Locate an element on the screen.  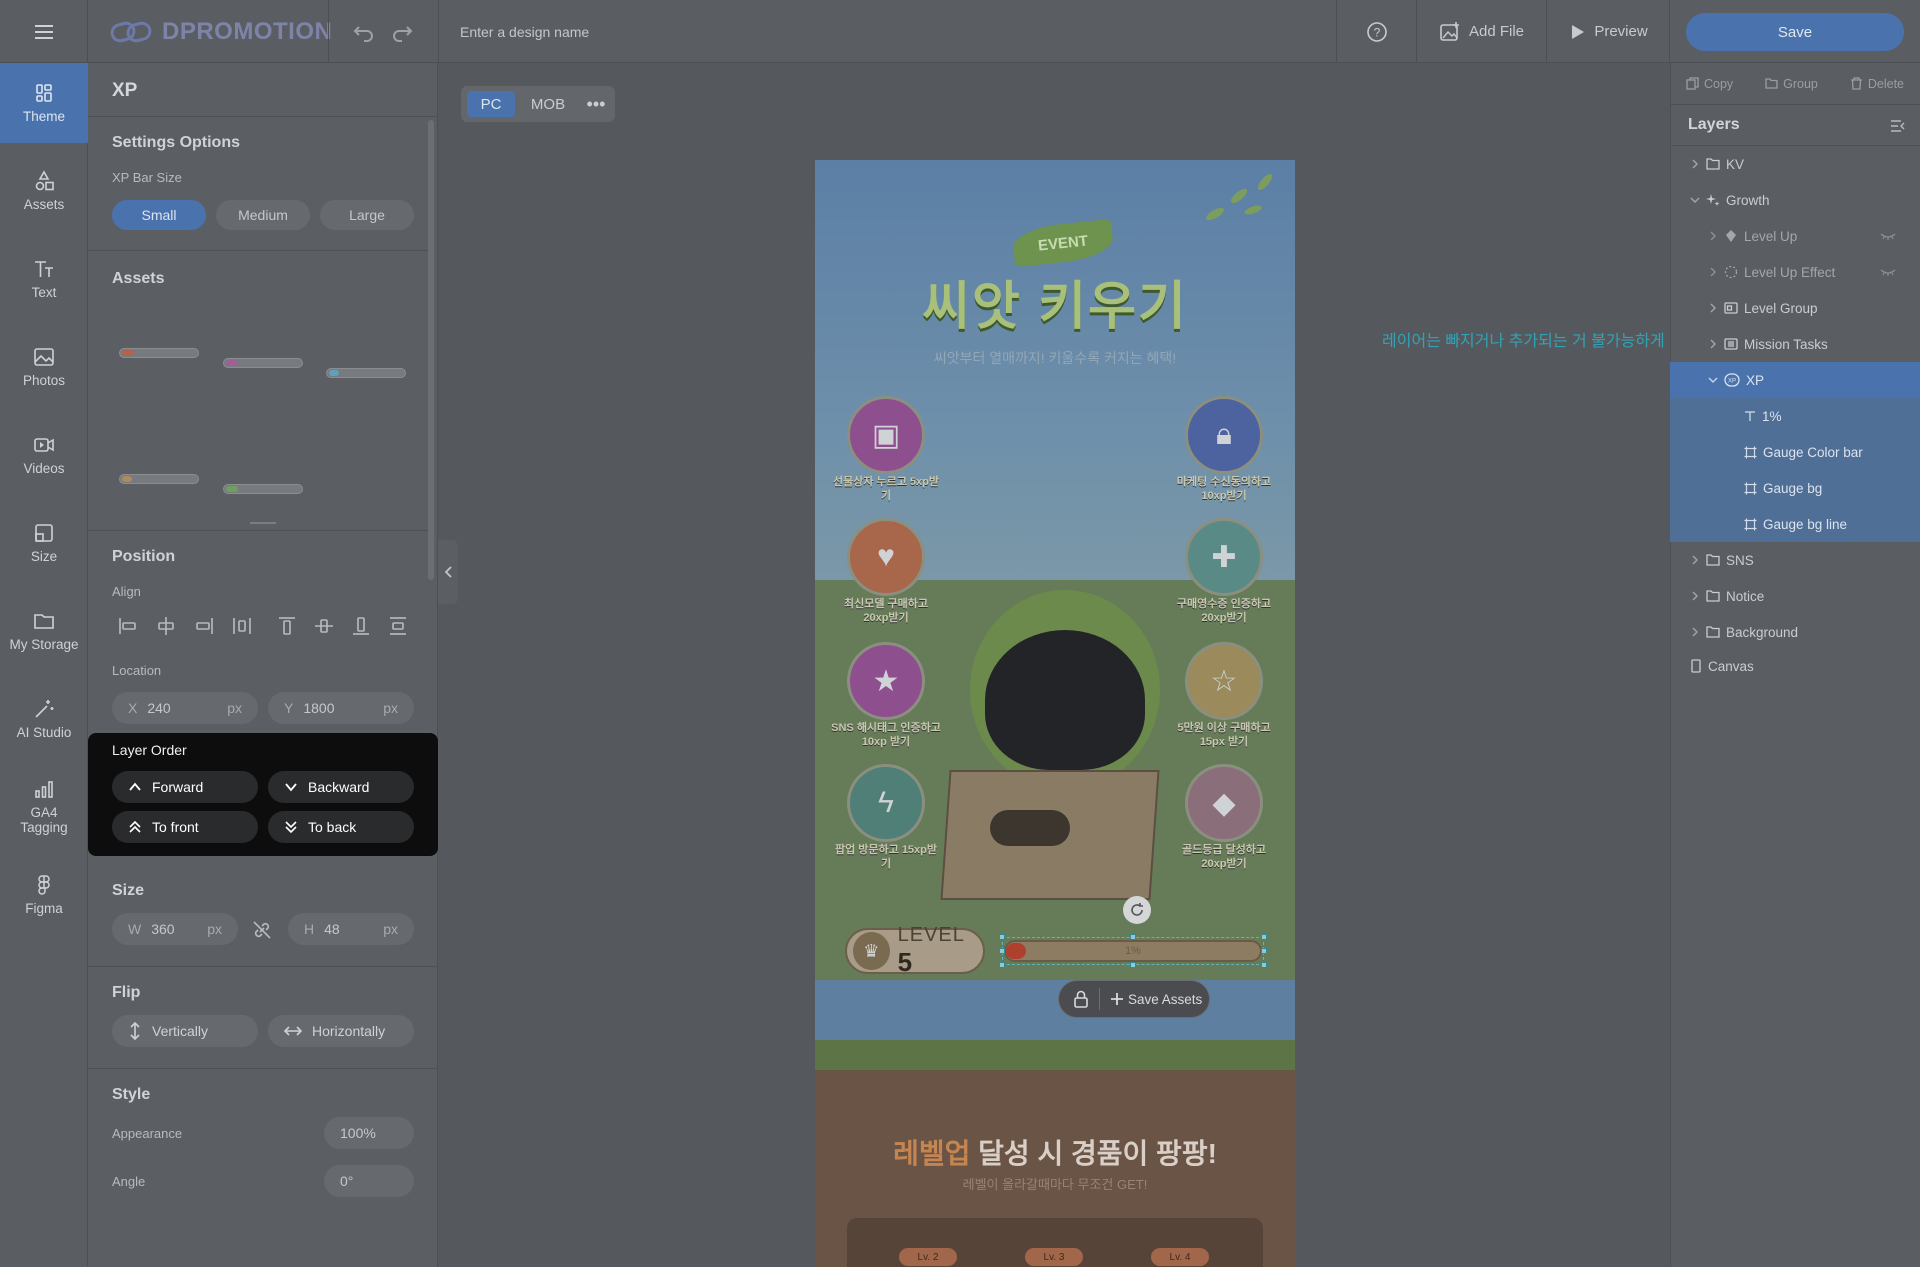
layer-item-xp: XP XP is located at coordinates (1795, 380).